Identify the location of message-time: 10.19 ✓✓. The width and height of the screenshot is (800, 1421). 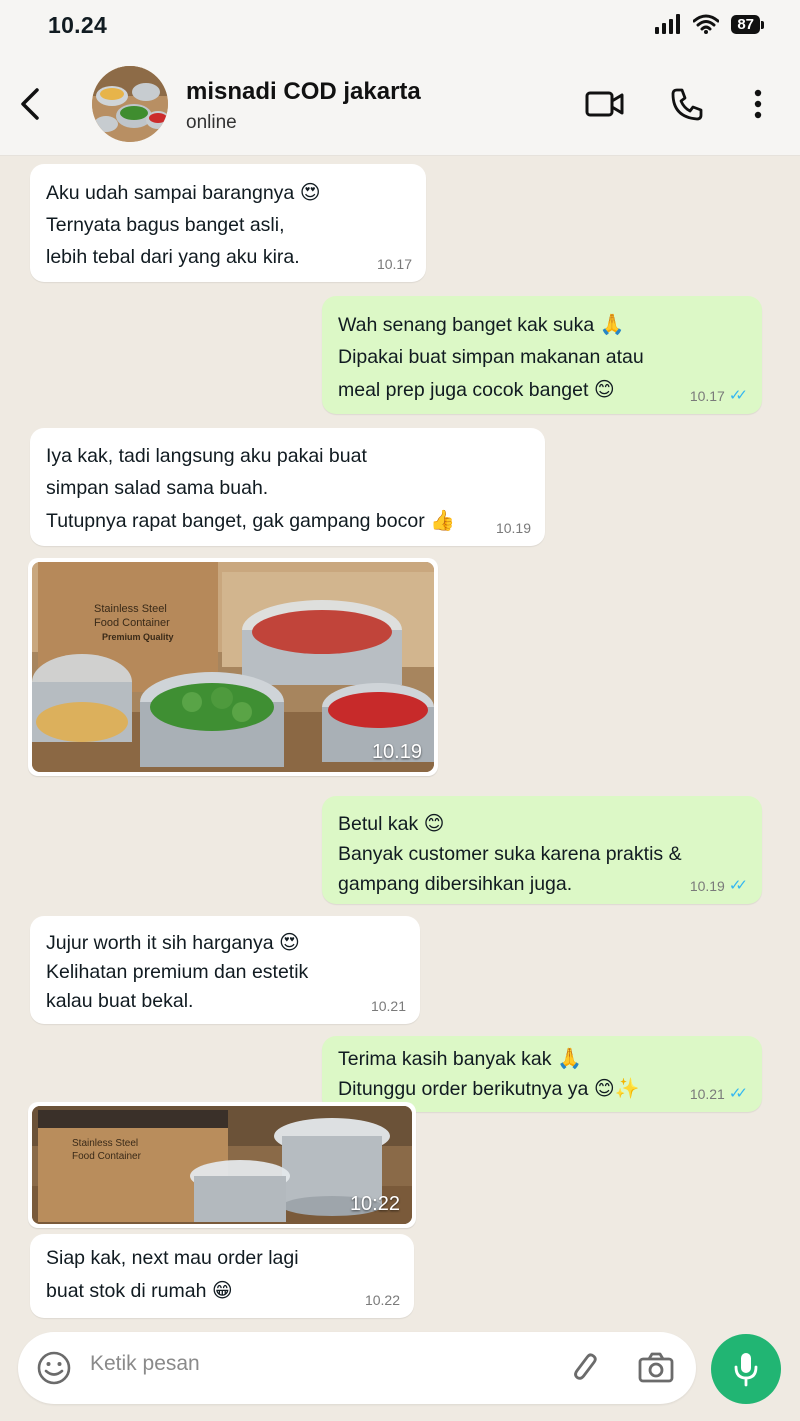
(718, 886).